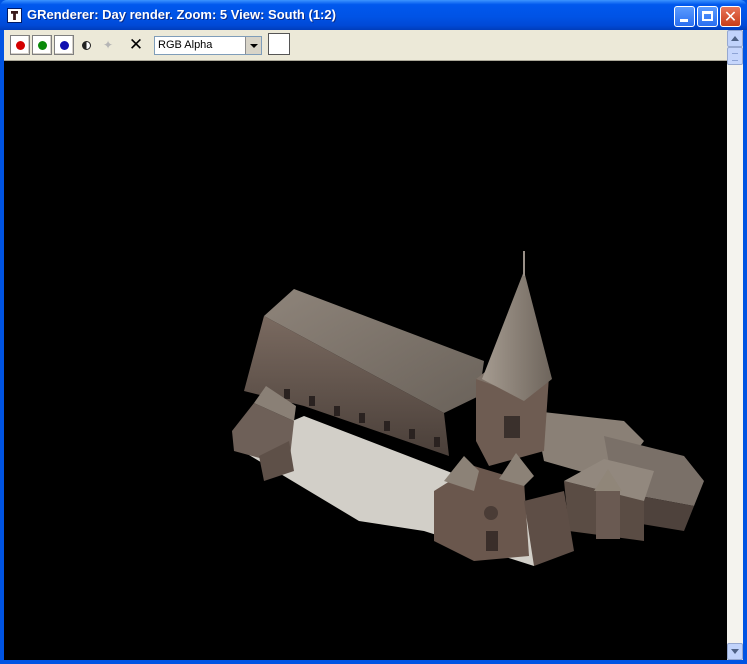 Image resolution: width=747 pixels, height=664 pixels. I want to click on close-button: ✕, so click(730, 16).